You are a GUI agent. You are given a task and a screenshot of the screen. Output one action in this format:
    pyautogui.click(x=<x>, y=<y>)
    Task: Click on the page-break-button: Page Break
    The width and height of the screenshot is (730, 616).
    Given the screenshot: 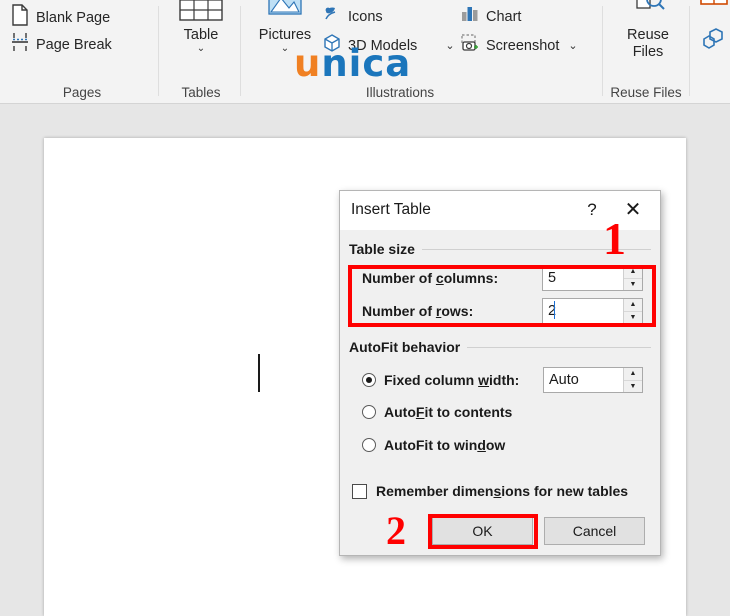 What is the action you would take?
    pyautogui.click(x=61, y=44)
    